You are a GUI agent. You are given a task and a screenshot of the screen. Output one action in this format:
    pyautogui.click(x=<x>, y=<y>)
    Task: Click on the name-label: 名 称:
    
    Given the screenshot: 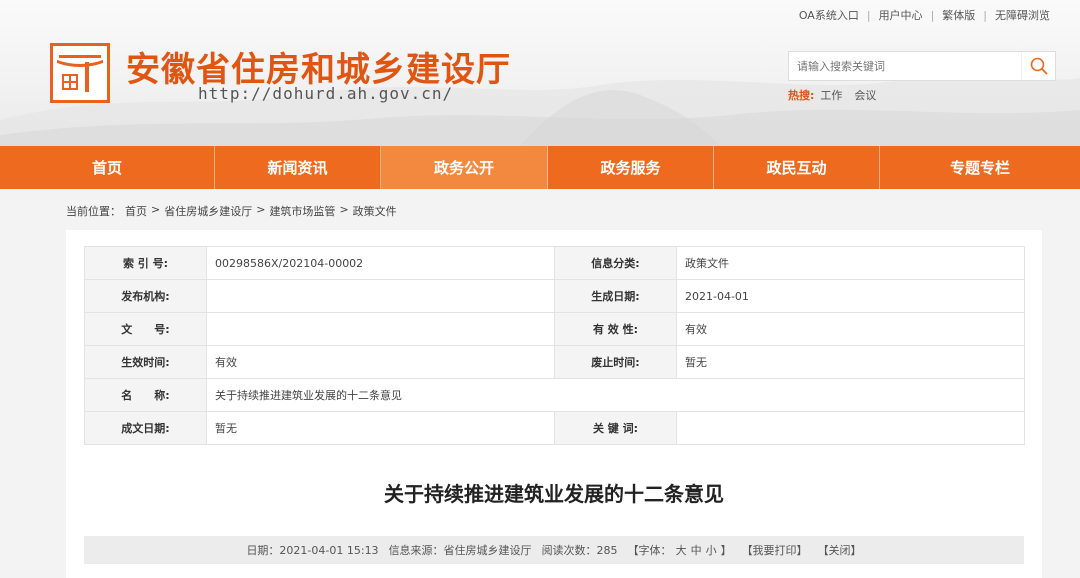 What is the action you would take?
    pyautogui.click(x=145, y=395)
    